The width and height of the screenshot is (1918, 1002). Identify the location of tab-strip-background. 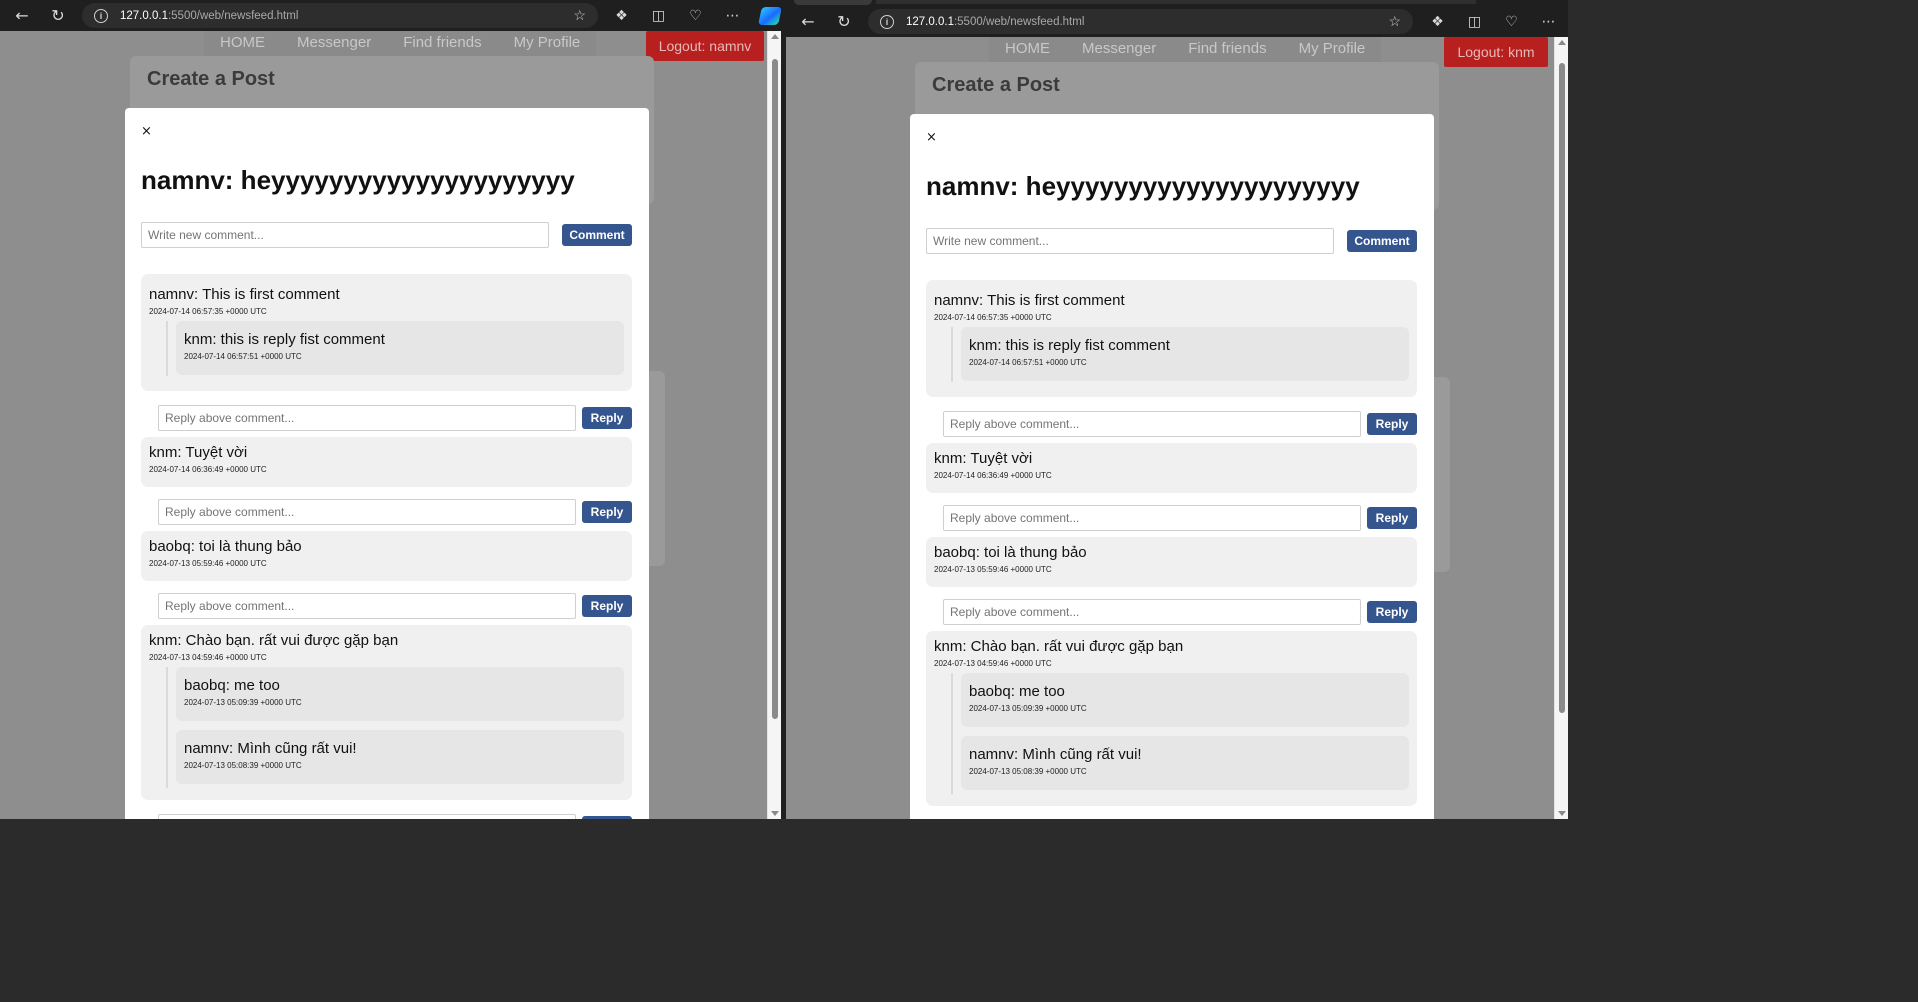
(1176, 2).